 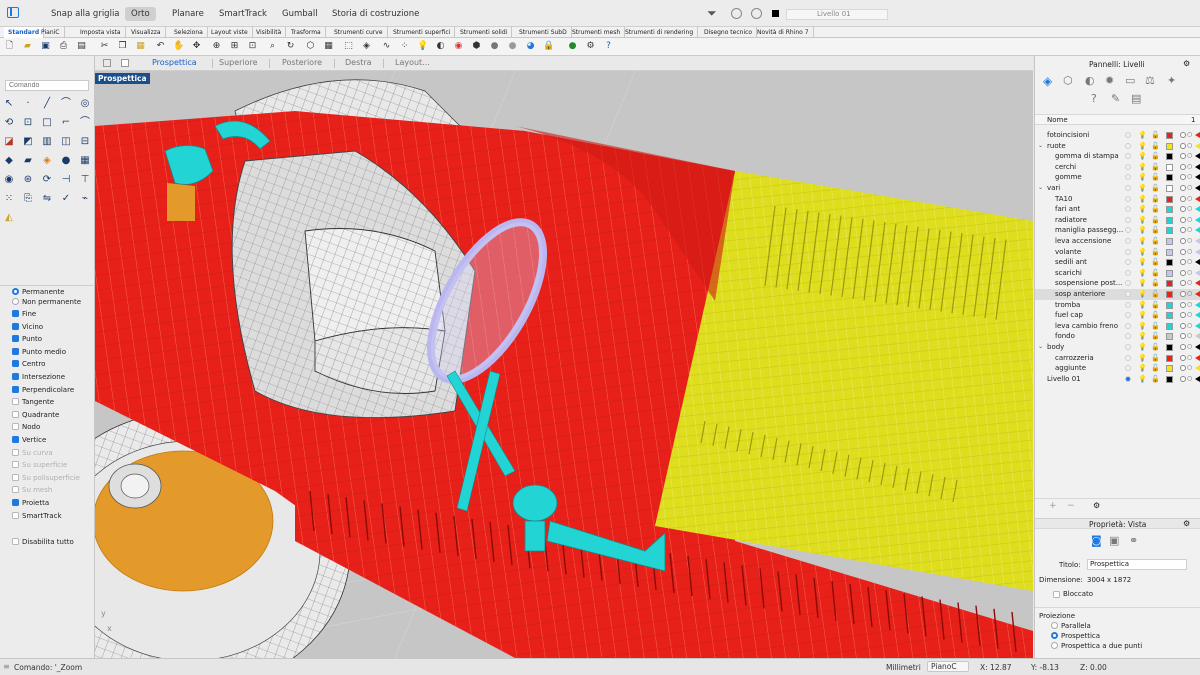 I want to click on layer-row: aggiunte 💡 🔓 ○, so click(x=1117, y=368).